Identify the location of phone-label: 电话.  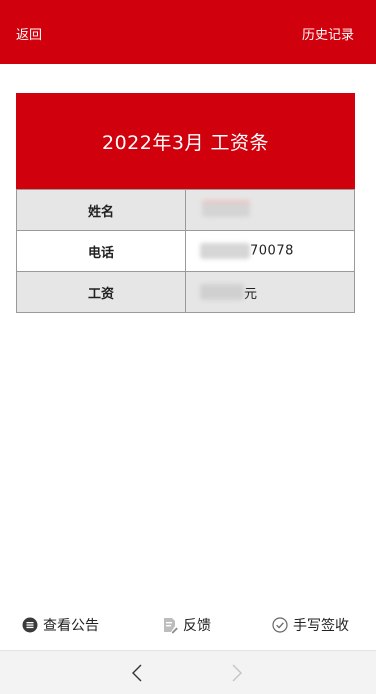
(101, 251).